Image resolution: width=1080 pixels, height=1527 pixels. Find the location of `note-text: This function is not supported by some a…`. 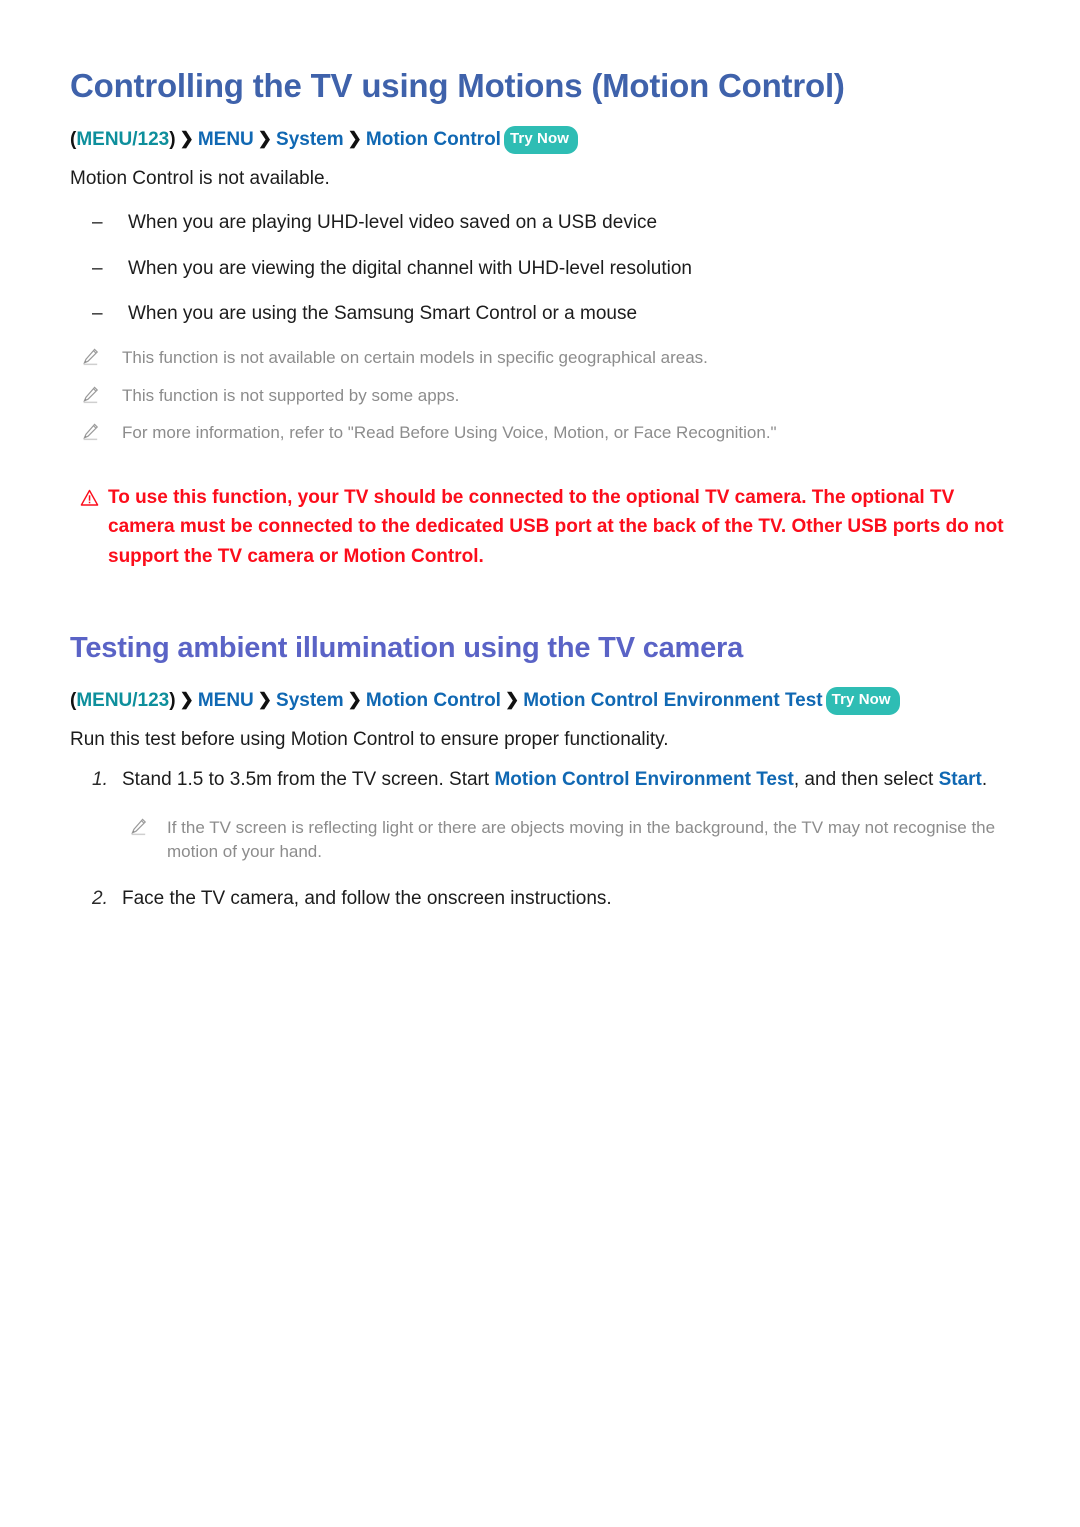

note-text: This function is not supported by some a… is located at coordinates (291, 395).